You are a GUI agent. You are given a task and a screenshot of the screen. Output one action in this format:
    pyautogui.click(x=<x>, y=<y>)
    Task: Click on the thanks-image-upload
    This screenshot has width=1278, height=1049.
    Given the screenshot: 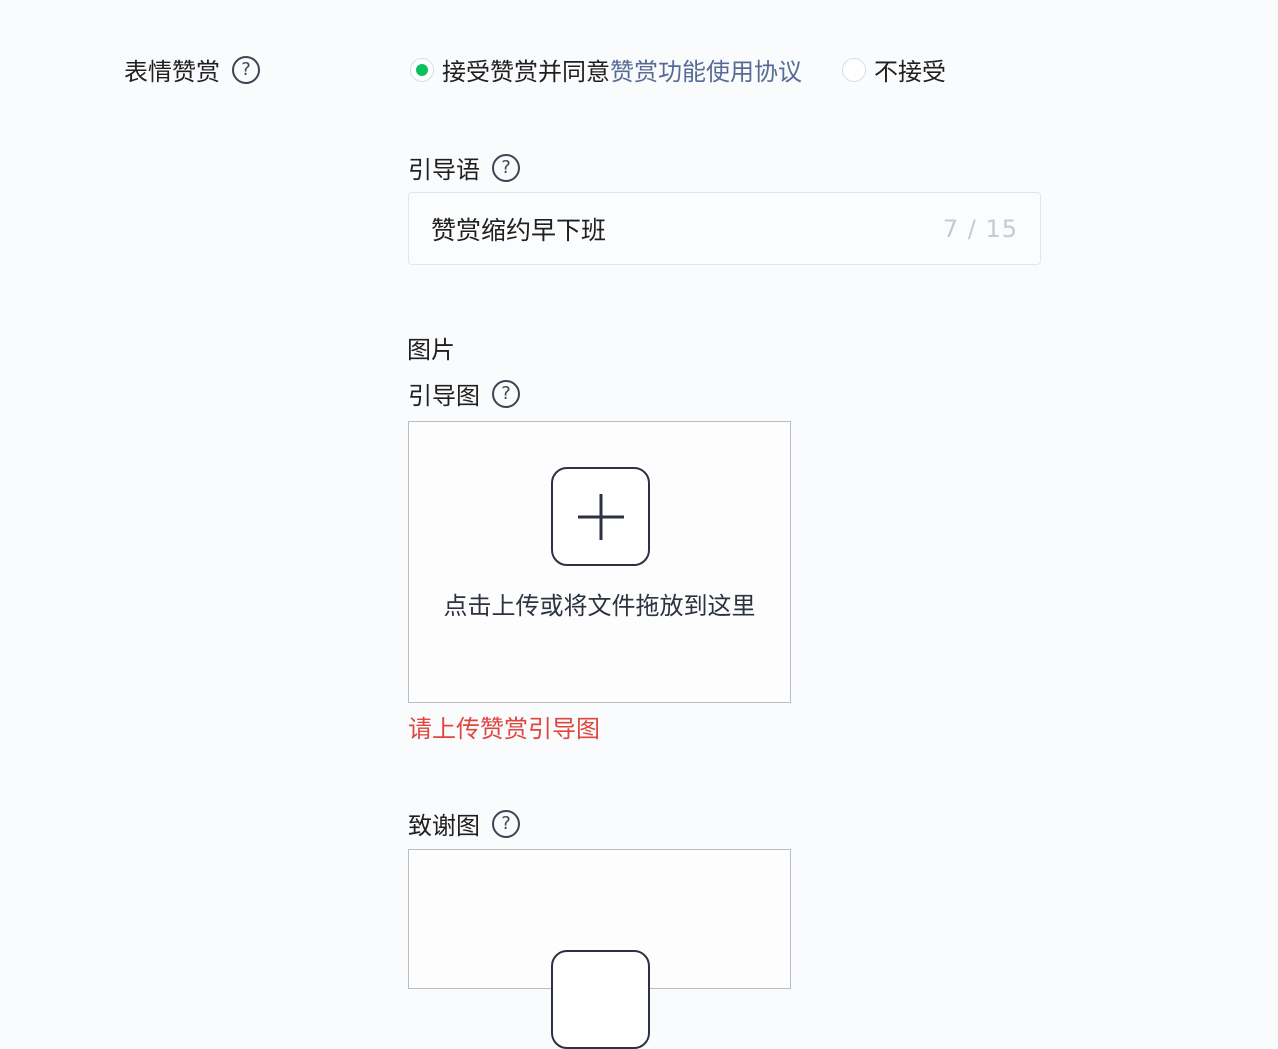 What is the action you would take?
    pyautogui.click(x=599, y=949)
    